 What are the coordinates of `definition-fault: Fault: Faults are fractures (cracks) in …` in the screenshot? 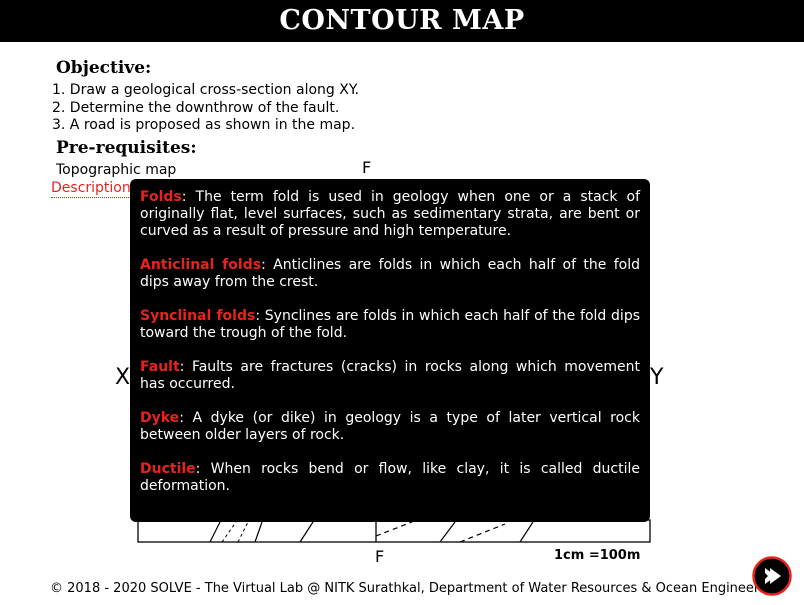 It's located at (390, 376).